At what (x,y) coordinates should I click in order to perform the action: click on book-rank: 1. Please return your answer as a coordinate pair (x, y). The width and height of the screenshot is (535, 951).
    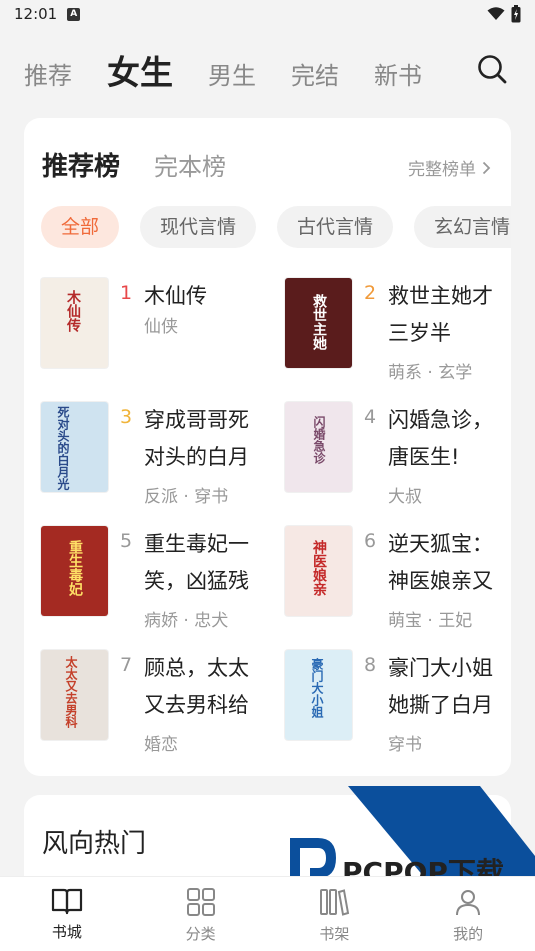
    Looking at the image, I should click on (126, 293).